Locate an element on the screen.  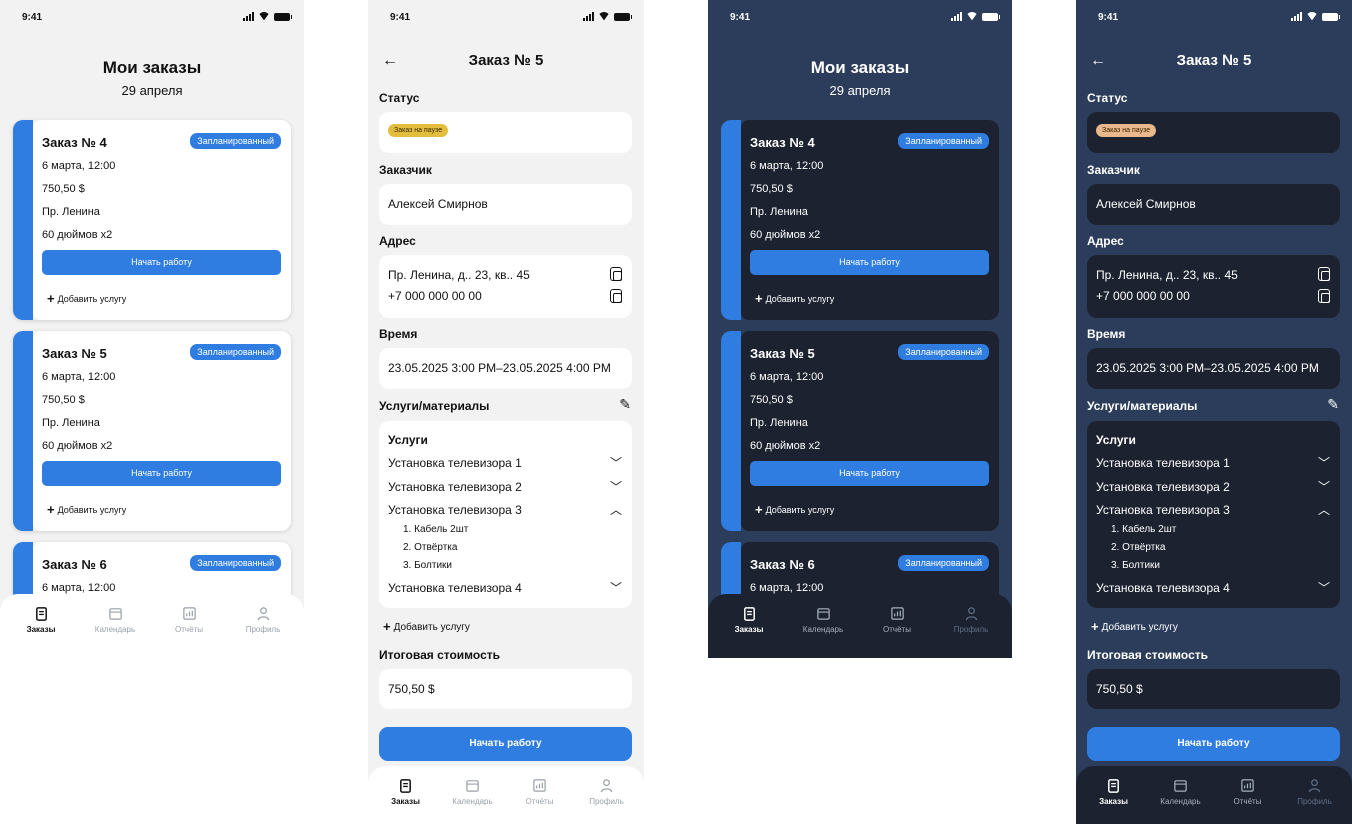
status-time: 9:41 is located at coordinates (1108, 17).